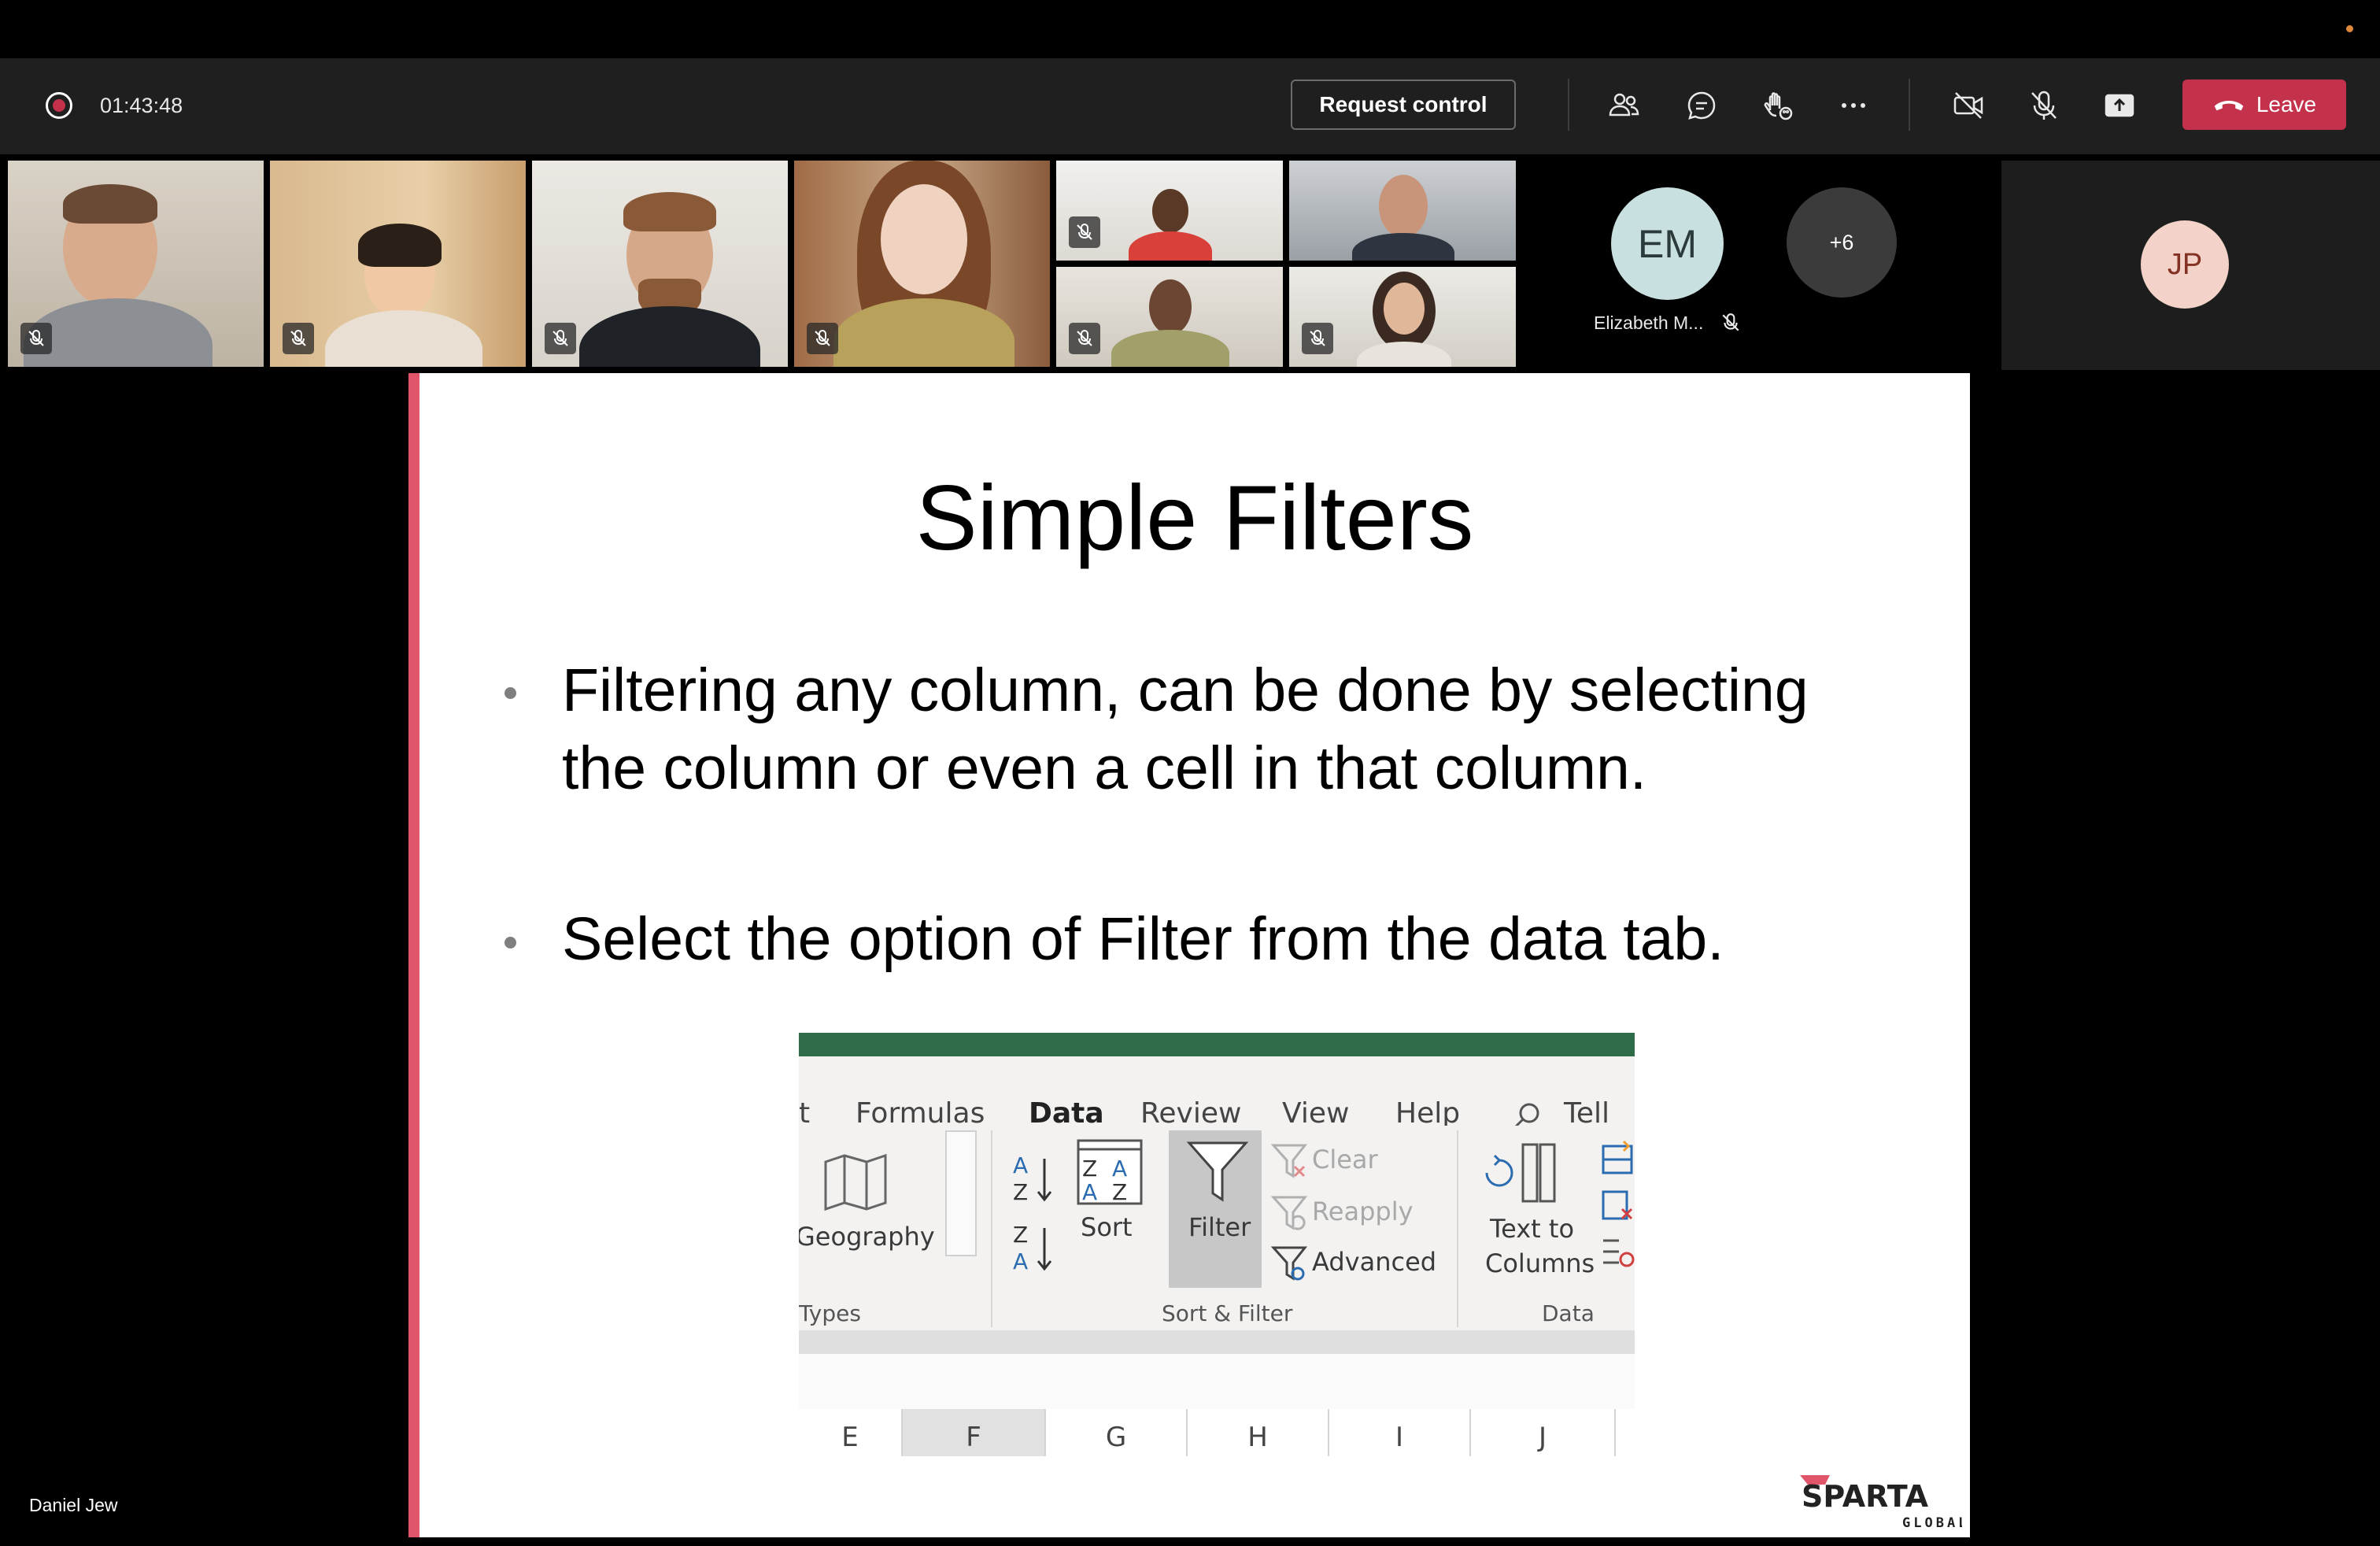  I want to click on data-types-scroller, so click(961, 1193).